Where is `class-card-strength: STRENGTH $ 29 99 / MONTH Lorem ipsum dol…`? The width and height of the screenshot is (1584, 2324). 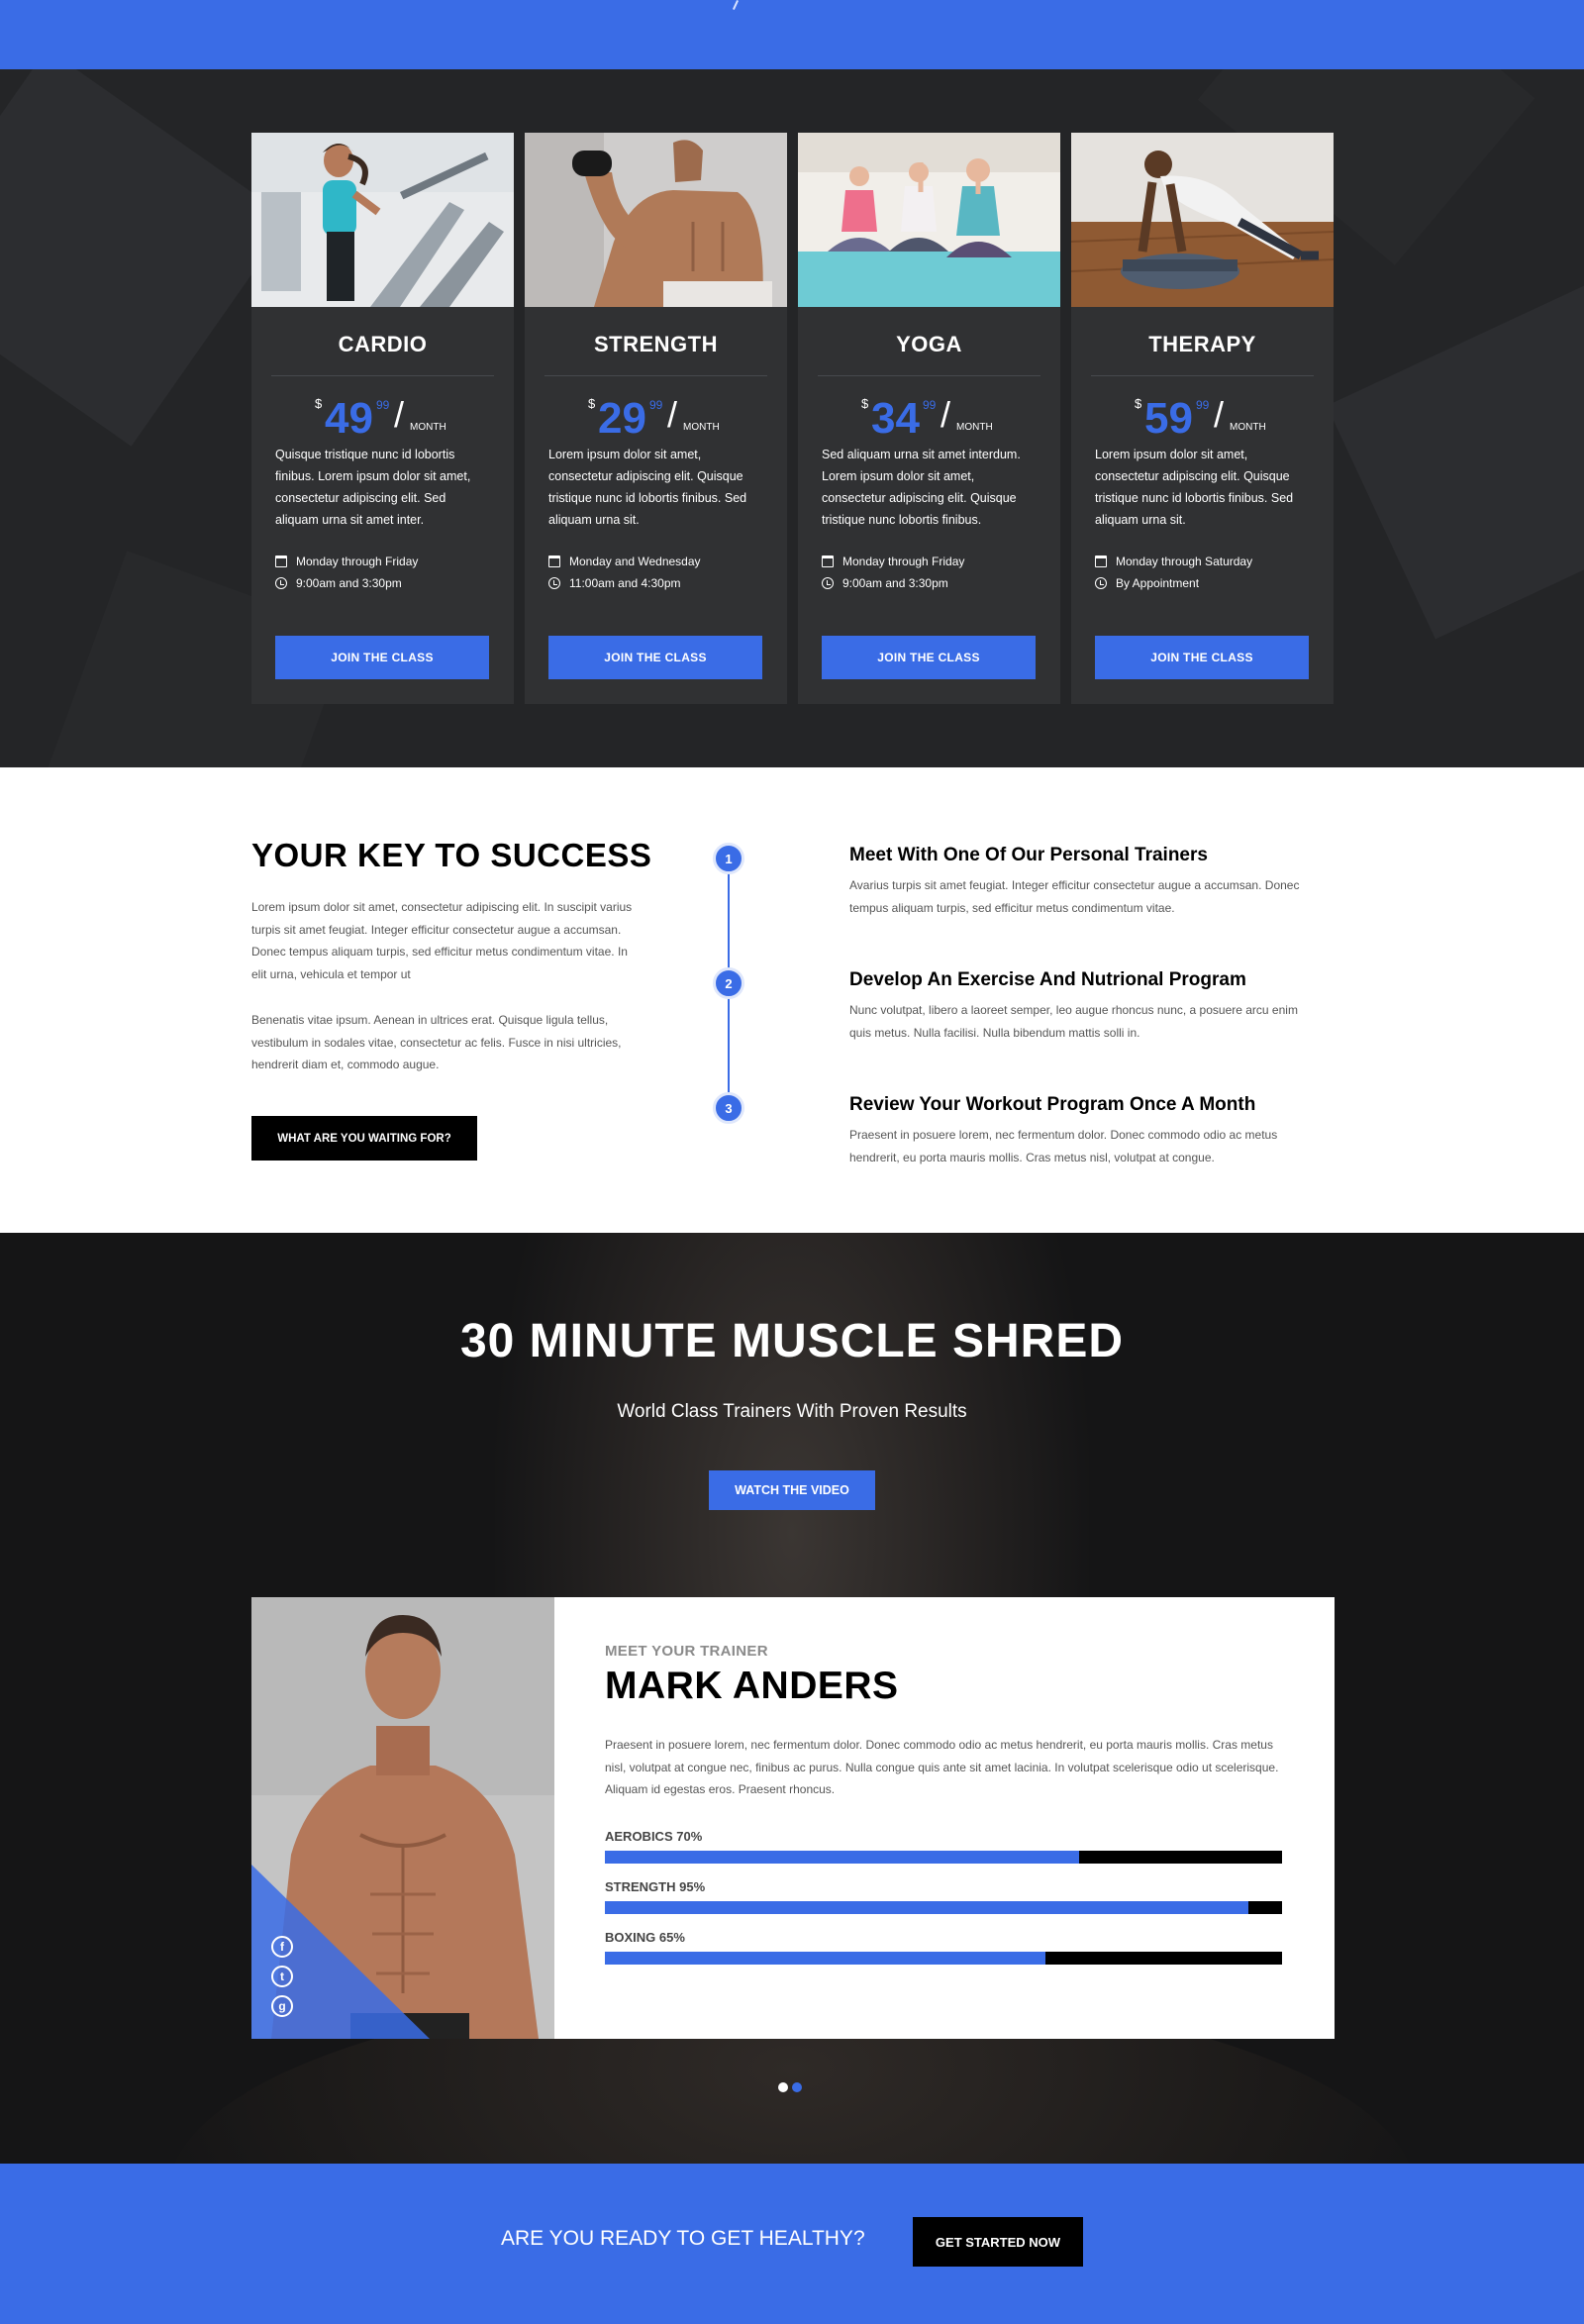
class-card-strength: STRENGTH $ 29 99 / MONTH Lorem ipsum dol… is located at coordinates (656, 418).